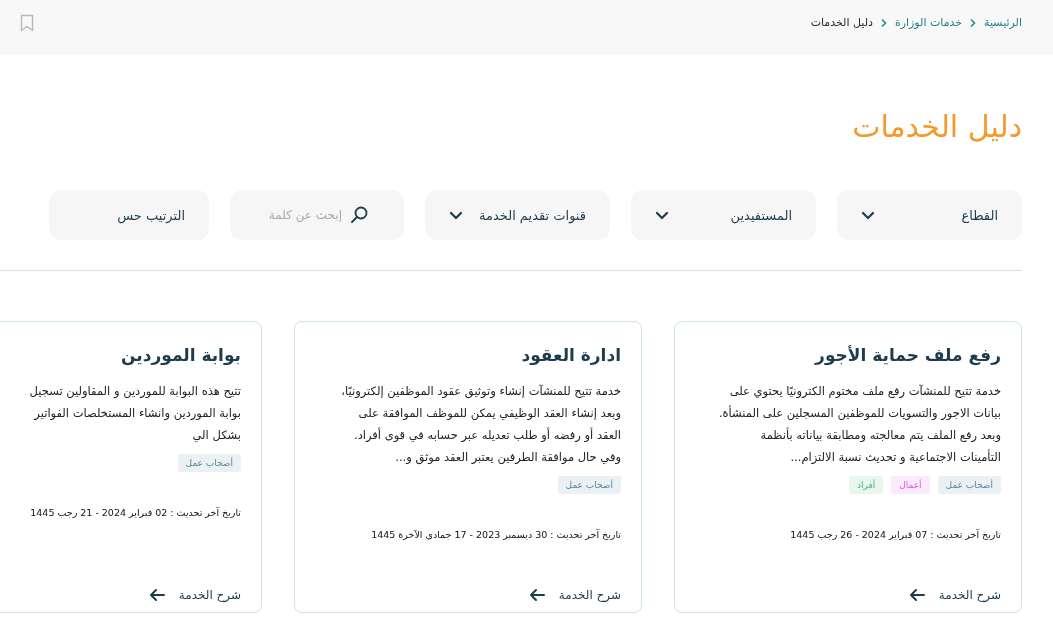 The image size is (1053, 638). I want to click on card-title: رفع ملف حماية الأجور, so click(908, 356).